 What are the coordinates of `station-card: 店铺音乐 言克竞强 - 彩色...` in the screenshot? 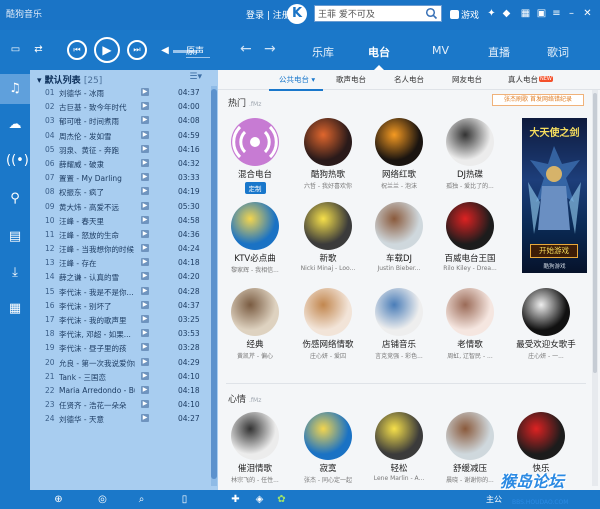 It's located at (399, 324).